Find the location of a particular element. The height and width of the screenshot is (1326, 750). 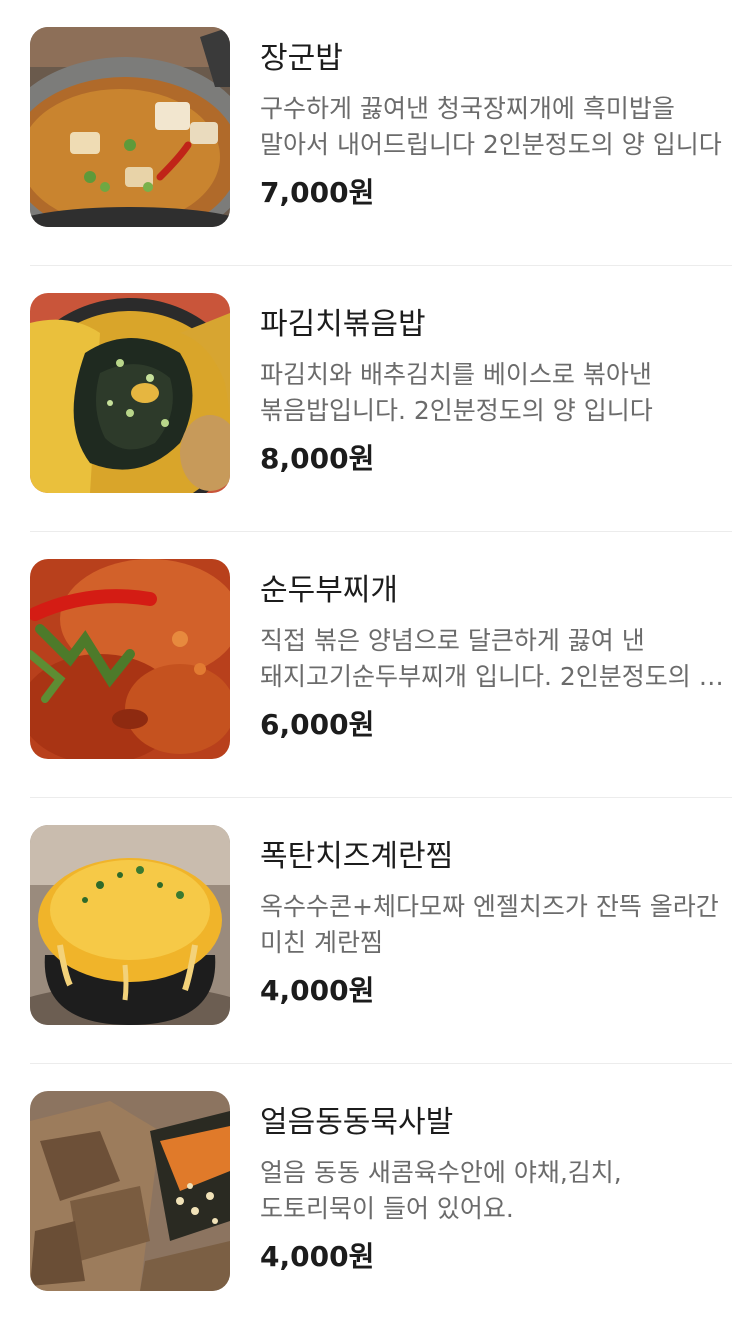

stew-photo is located at coordinates (130, 127).